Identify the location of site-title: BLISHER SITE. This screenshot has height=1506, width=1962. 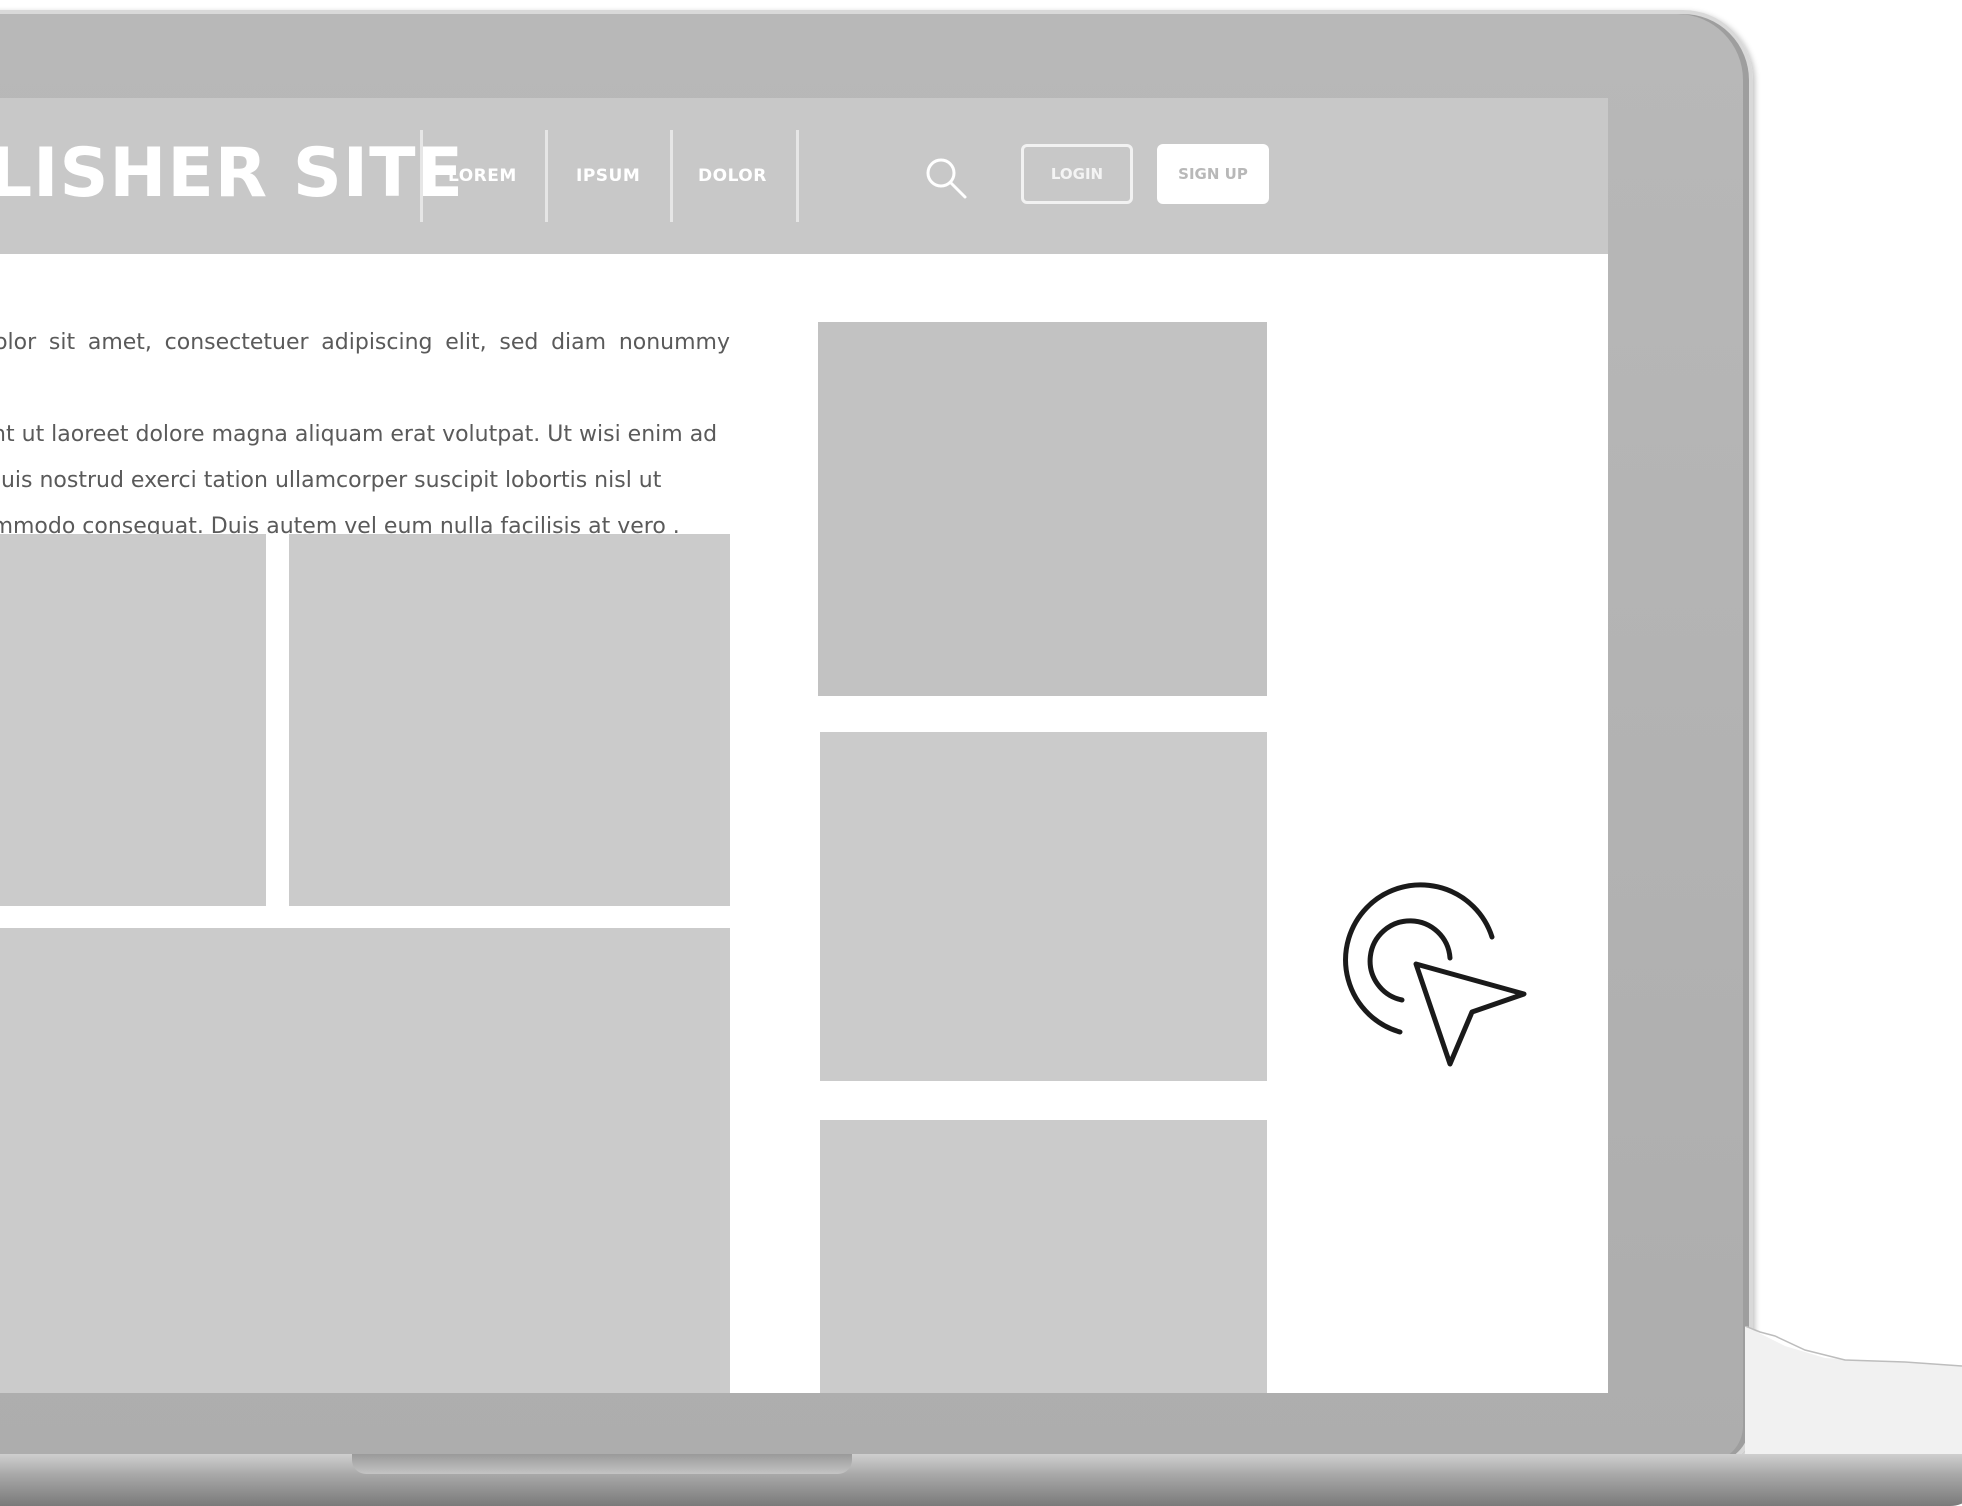
(232, 173).